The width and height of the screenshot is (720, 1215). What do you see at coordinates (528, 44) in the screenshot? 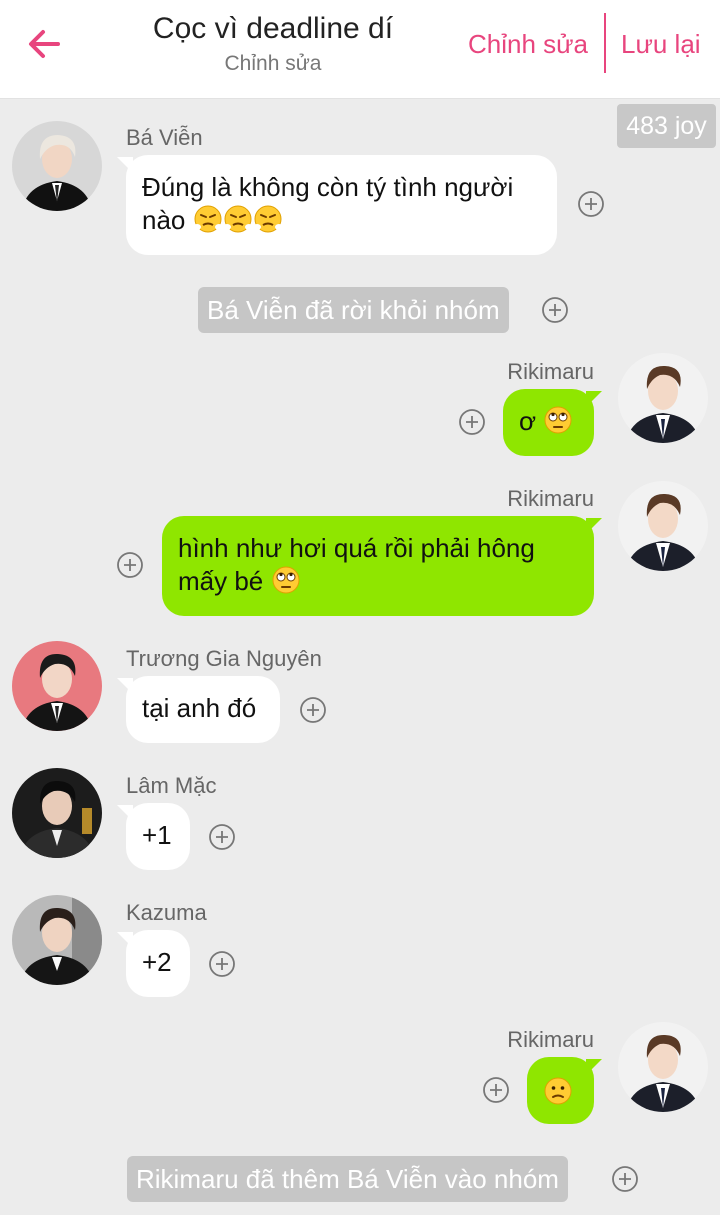
I see `edit-button: Chỉnh sửa` at bounding box center [528, 44].